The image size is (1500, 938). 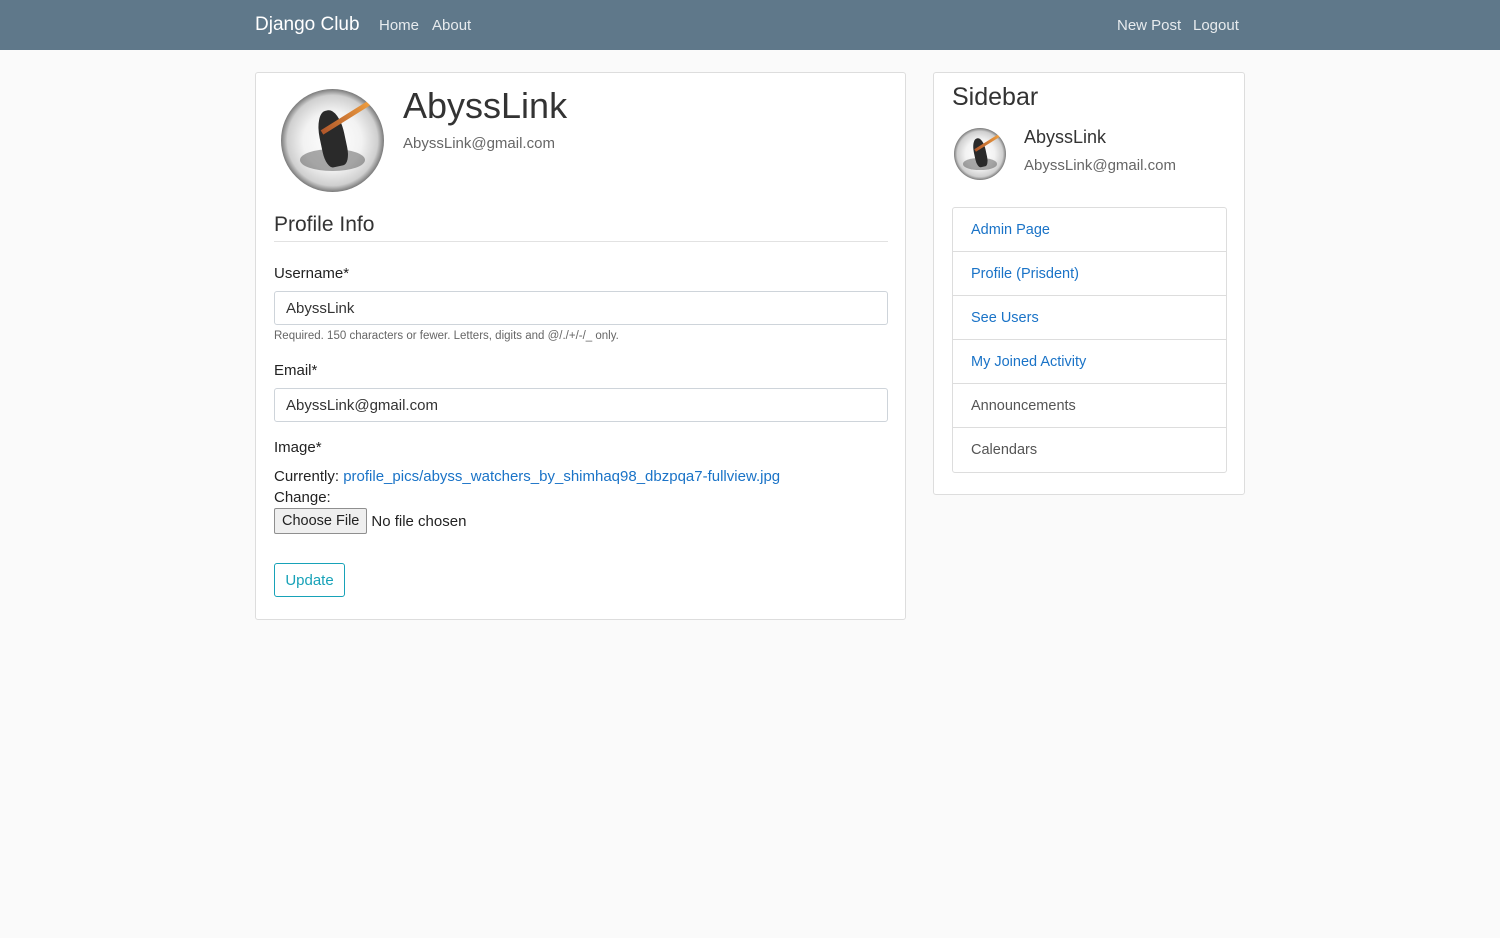 What do you see at coordinates (485, 105) in the screenshot?
I see `profile-username: AbyssLink` at bounding box center [485, 105].